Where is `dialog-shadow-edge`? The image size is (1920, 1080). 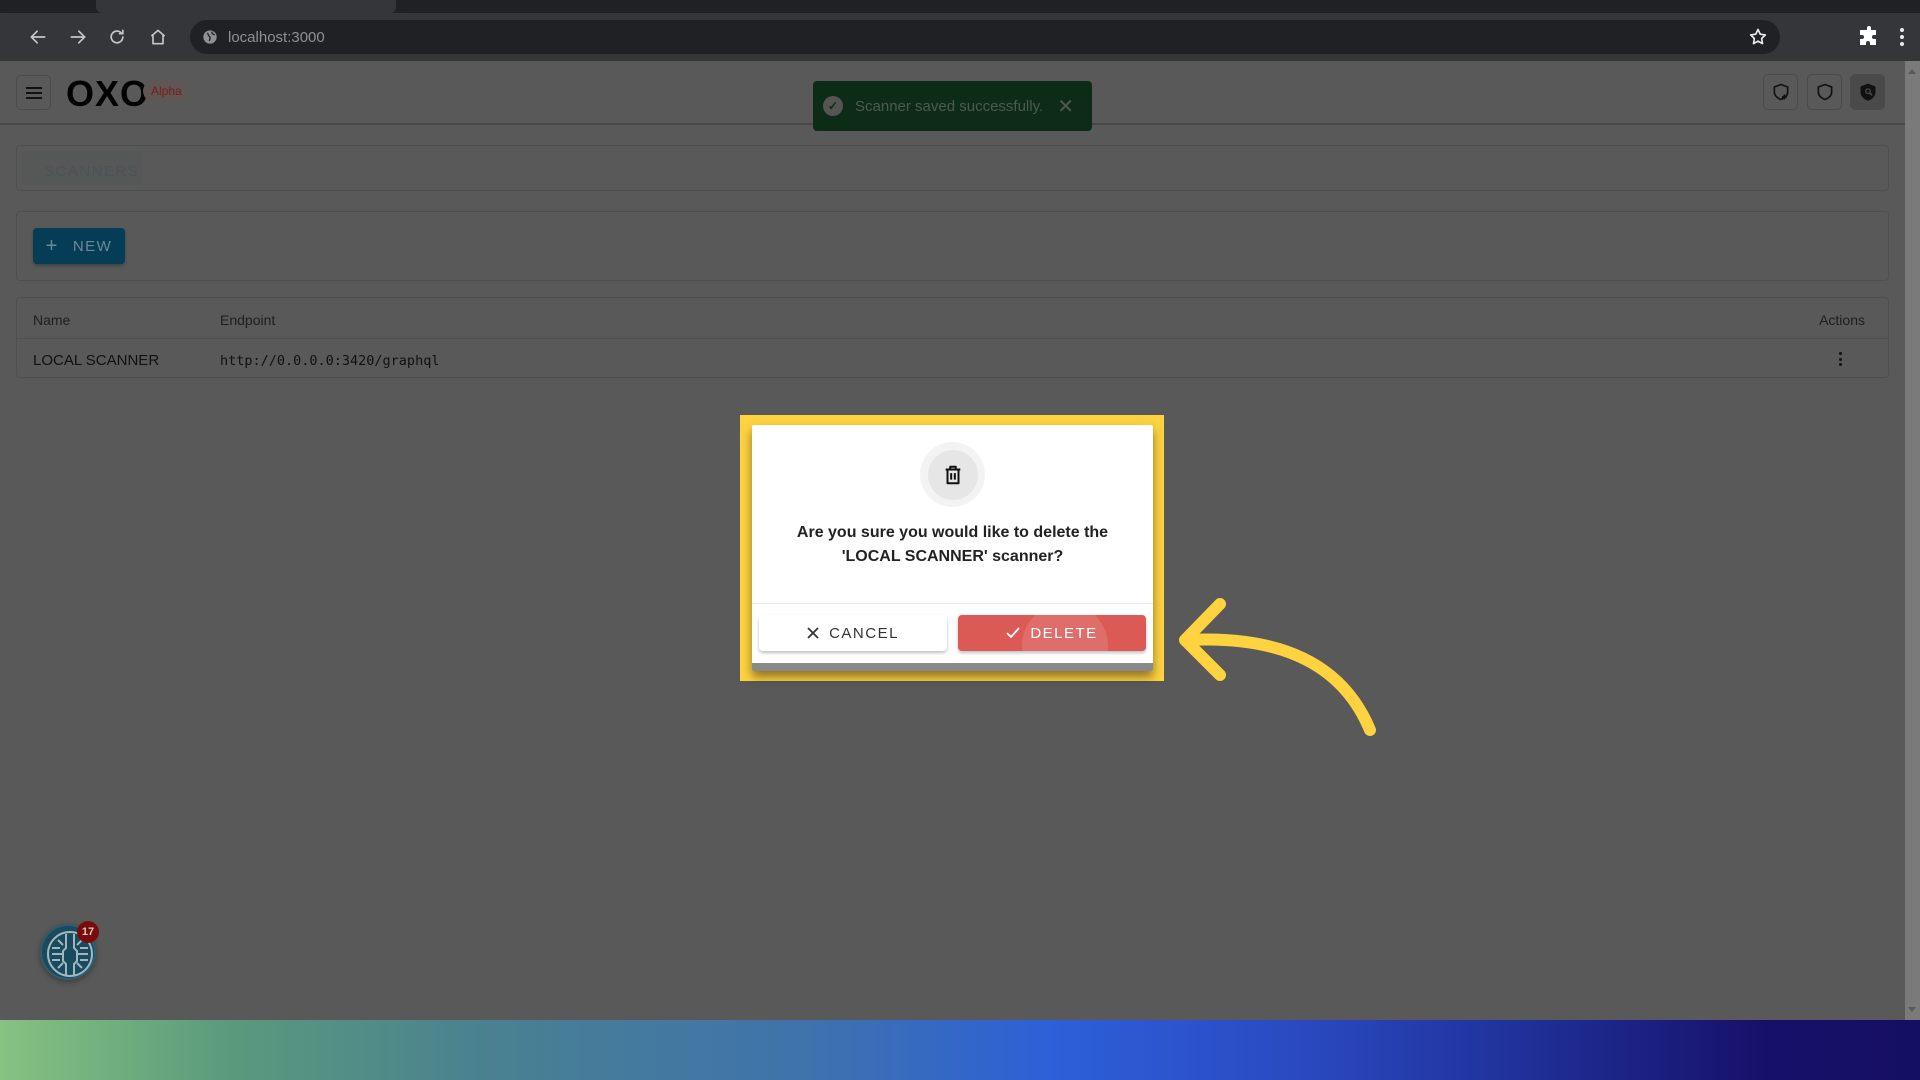
dialog-shadow-edge is located at coordinates (952, 667).